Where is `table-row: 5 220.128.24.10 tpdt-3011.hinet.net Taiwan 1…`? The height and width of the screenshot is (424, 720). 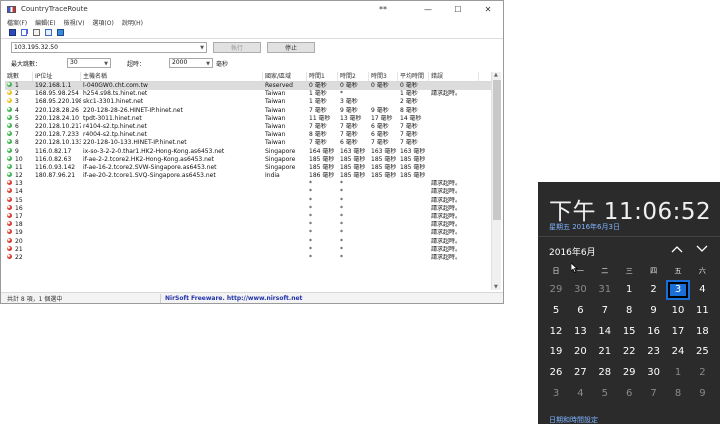 table-row: 5 220.128.24.10 tpdt-3011.hinet.net Taiwan 1… is located at coordinates (248, 118).